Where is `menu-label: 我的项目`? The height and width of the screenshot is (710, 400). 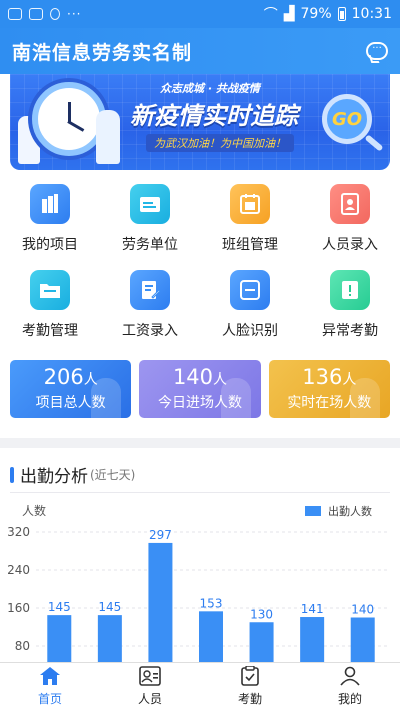 menu-label: 我的项目 is located at coordinates (50, 245).